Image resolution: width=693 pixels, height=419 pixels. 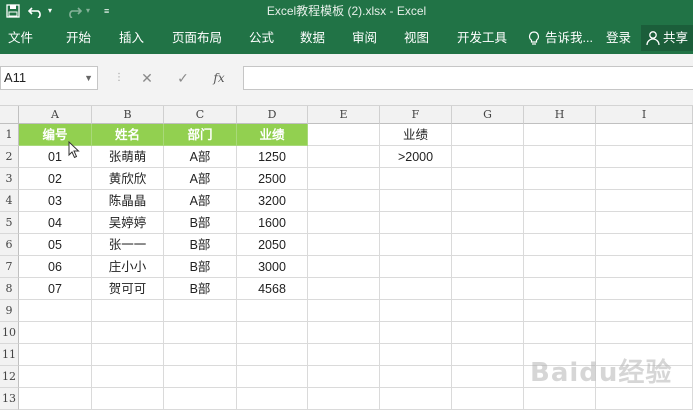 I want to click on table-cell: 2500, so click(x=272, y=179).